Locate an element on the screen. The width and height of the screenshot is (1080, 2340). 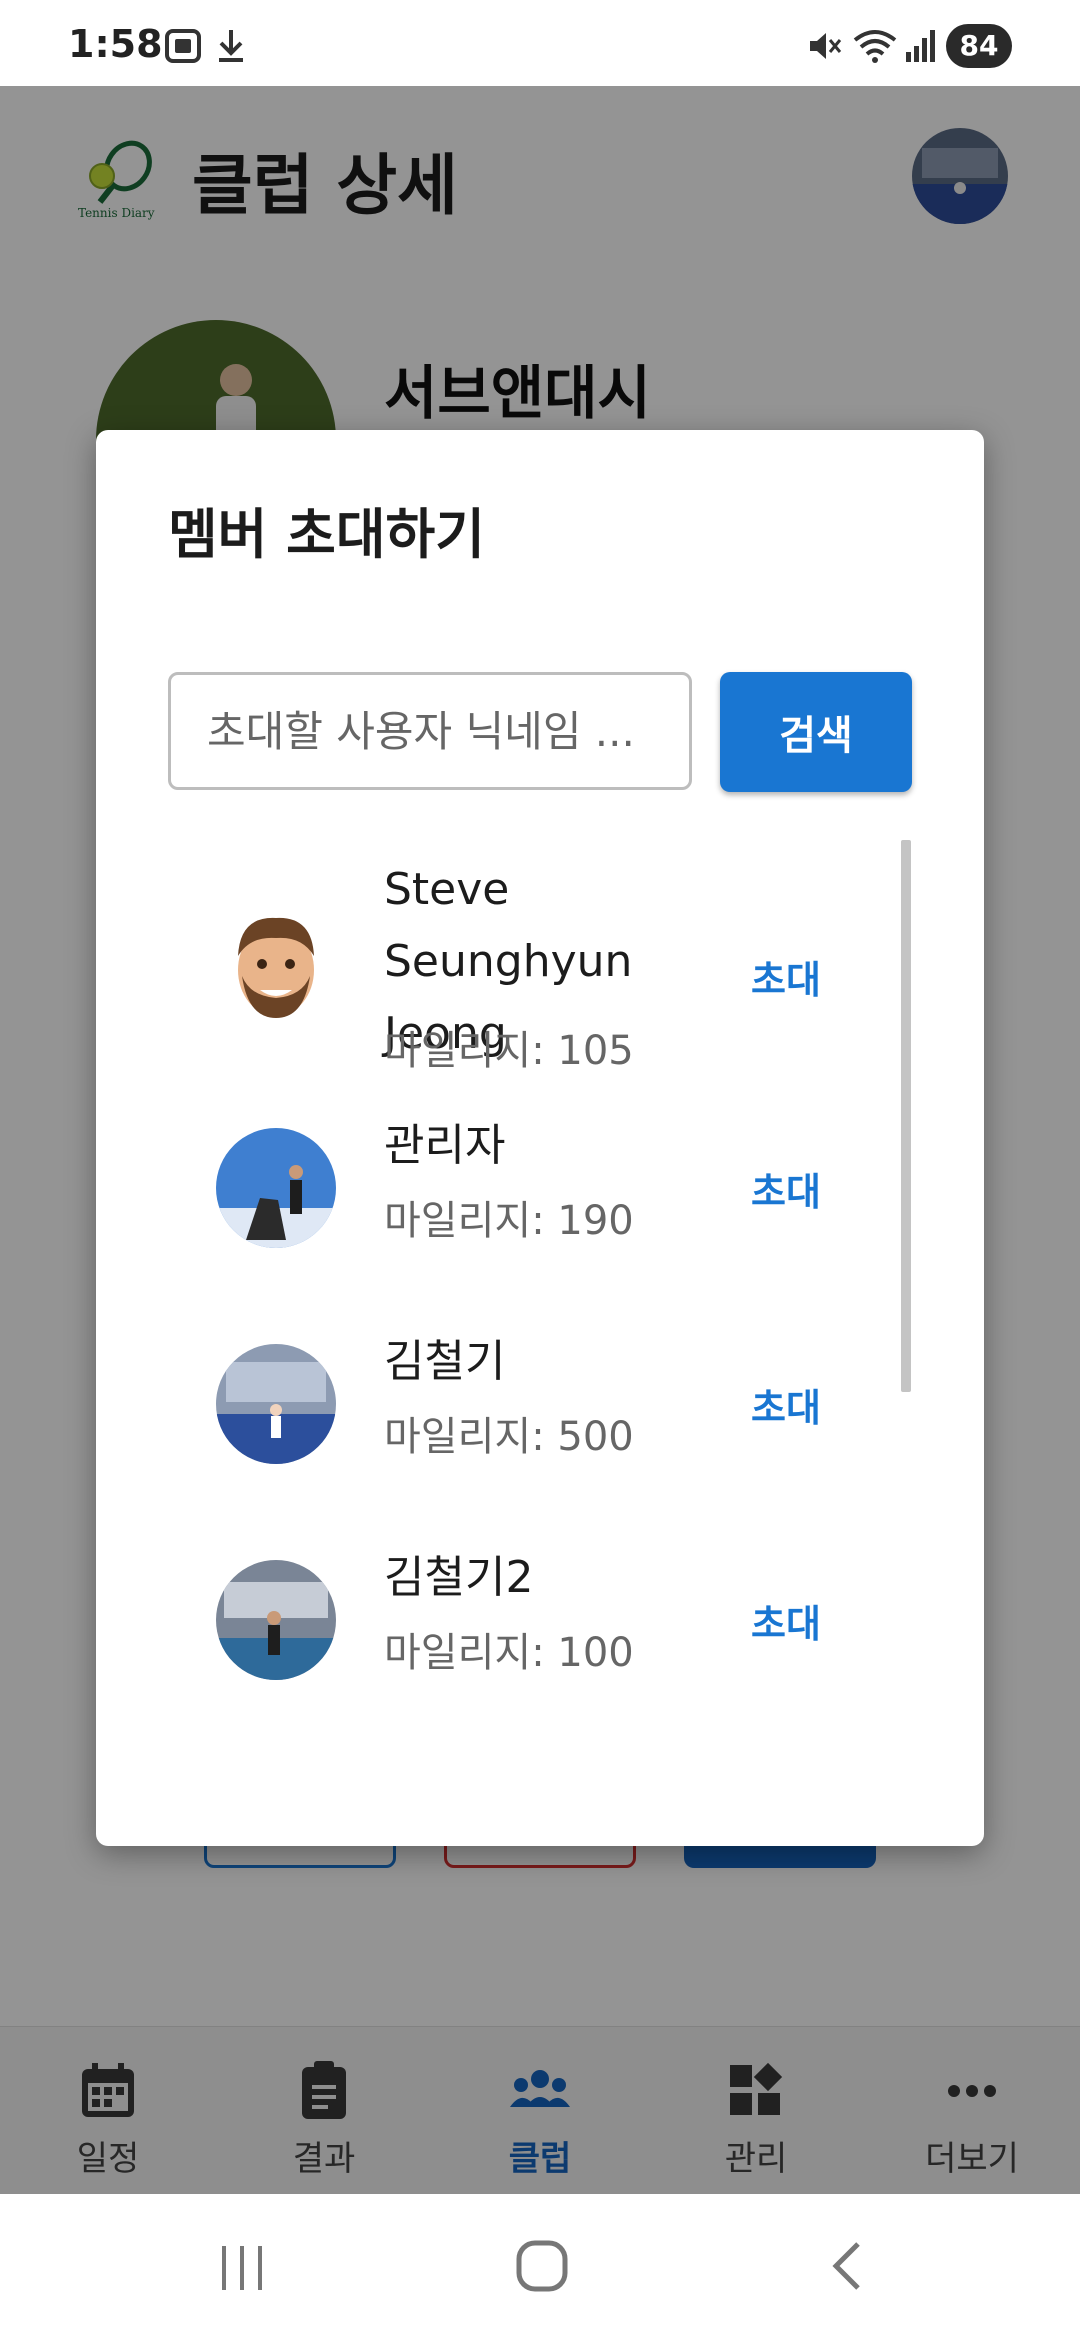
system-nav-bar is located at coordinates (540, 2267).